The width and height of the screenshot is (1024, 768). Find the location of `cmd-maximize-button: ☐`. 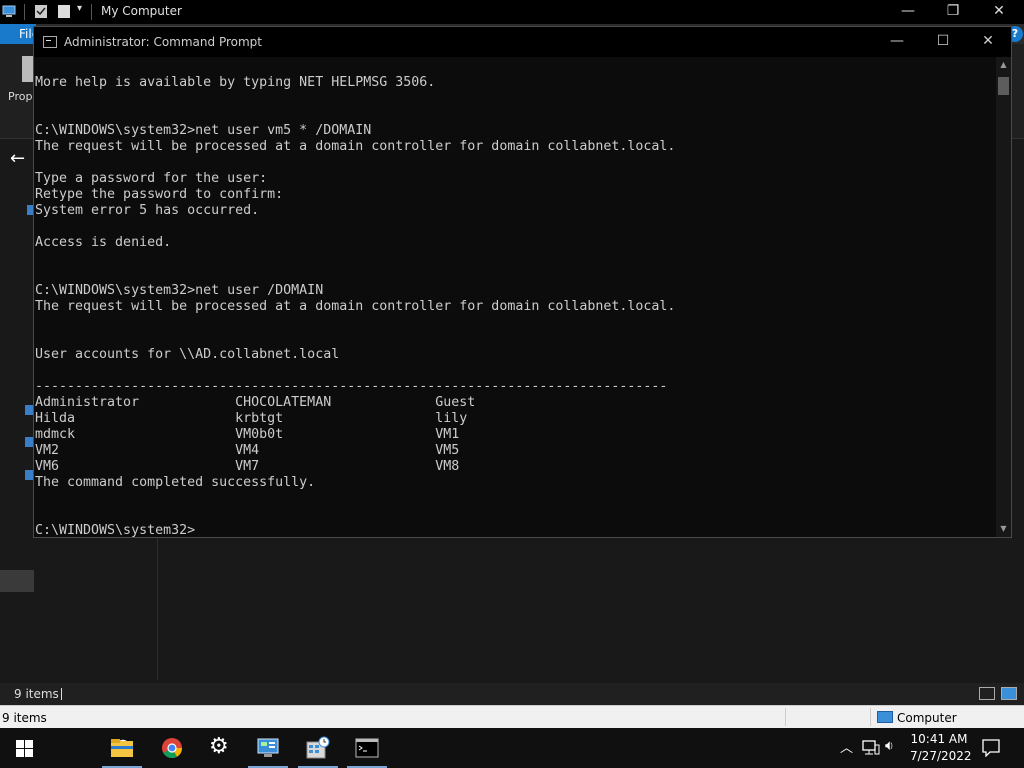

cmd-maximize-button: ☐ is located at coordinates (943, 42).